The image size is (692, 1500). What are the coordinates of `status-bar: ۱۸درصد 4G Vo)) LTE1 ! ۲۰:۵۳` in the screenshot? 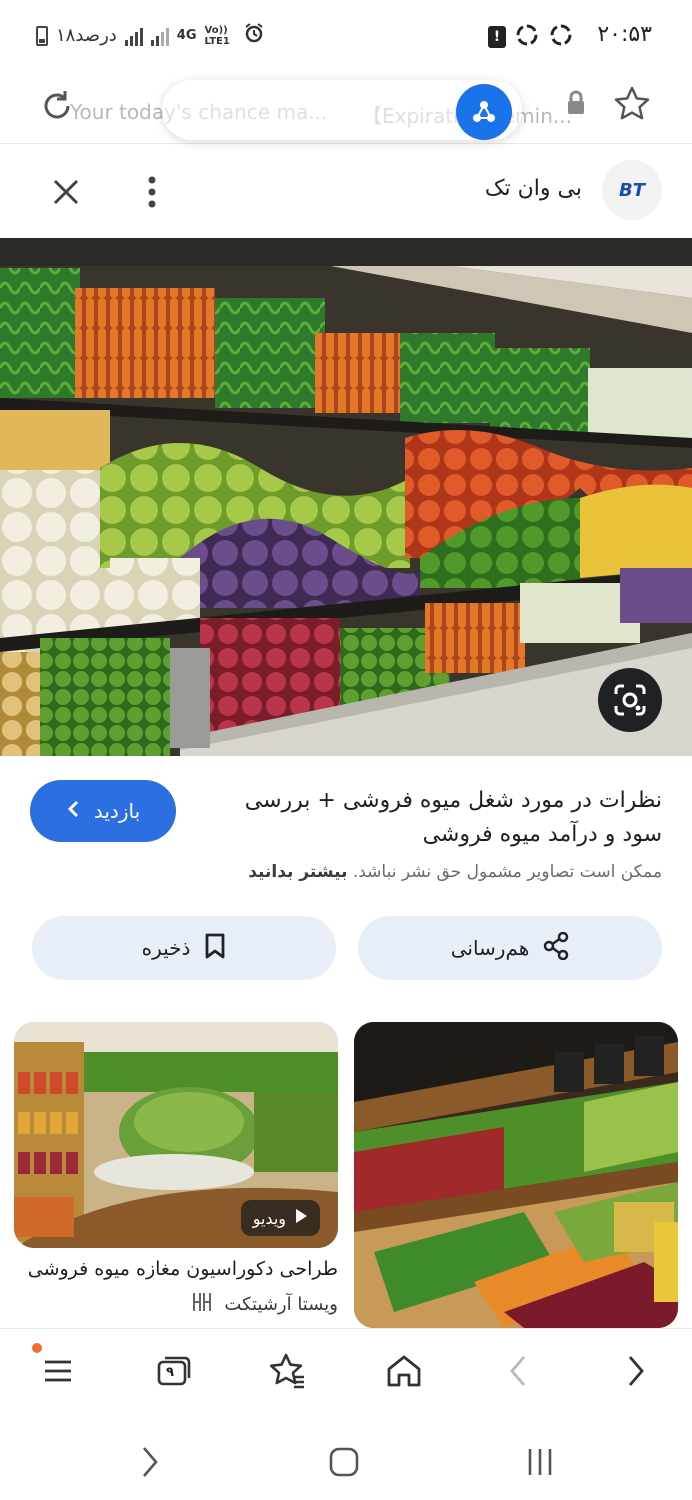 It's located at (346, 36).